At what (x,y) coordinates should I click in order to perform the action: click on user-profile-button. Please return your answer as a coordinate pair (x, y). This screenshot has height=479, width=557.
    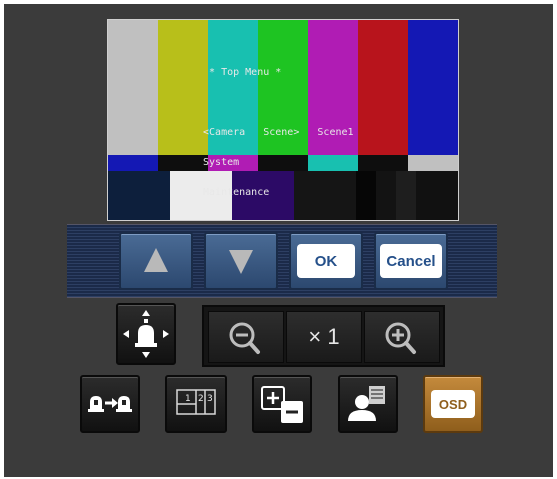
    Looking at the image, I should click on (368, 404).